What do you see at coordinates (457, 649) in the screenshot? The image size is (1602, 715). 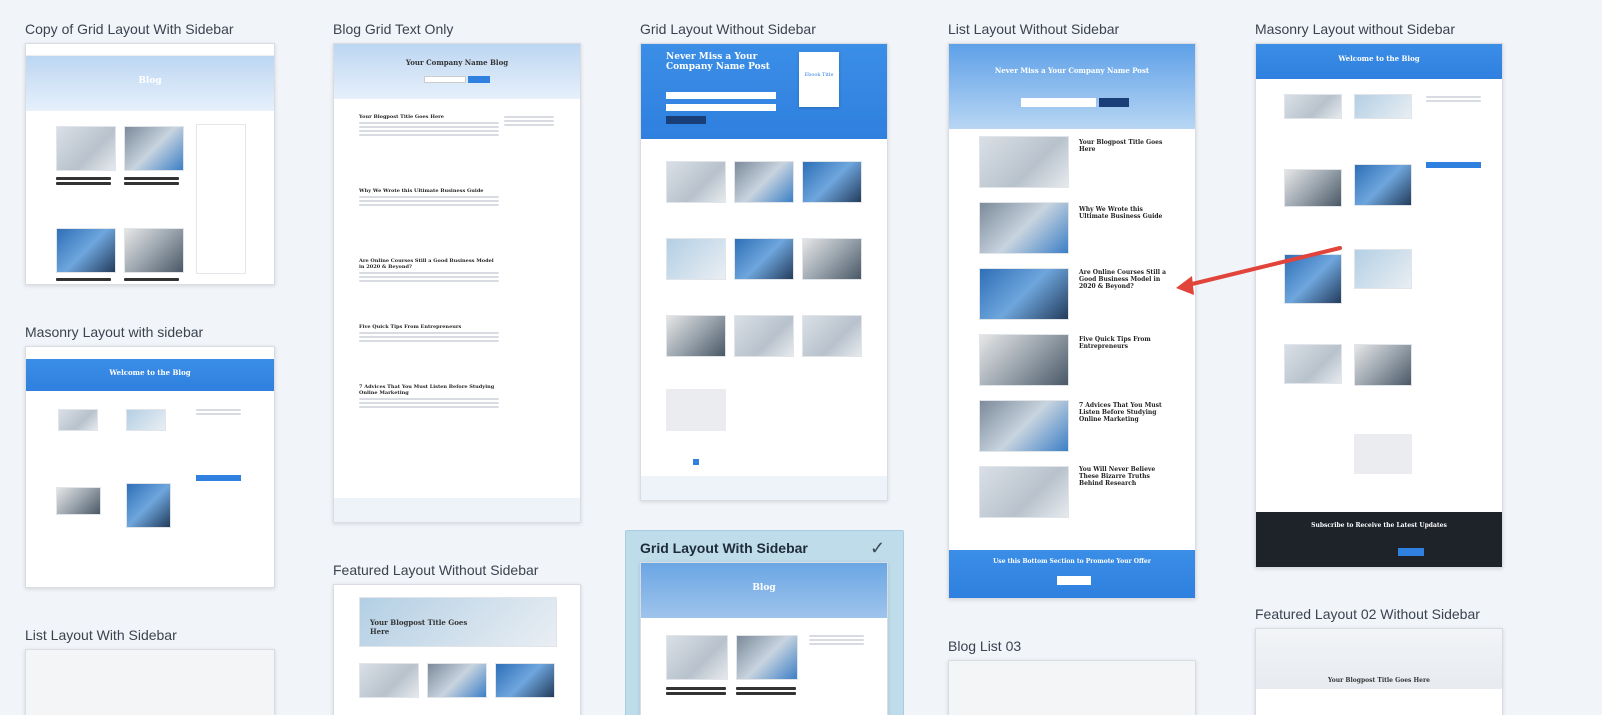 I see `template-thumbnail-featured-no-sidebar: Your Blogpost Title Goes Here` at bounding box center [457, 649].